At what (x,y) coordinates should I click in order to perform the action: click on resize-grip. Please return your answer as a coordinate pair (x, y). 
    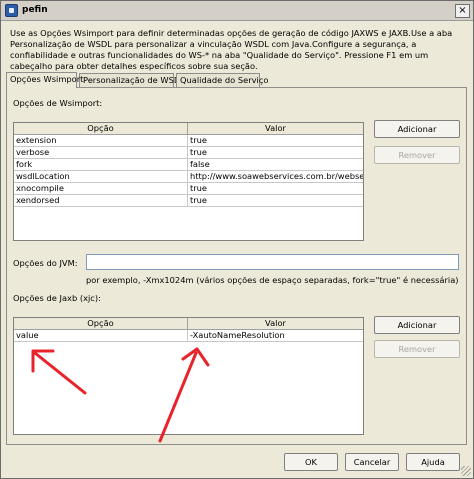
    Looking at the image, I should click on (466, 471).